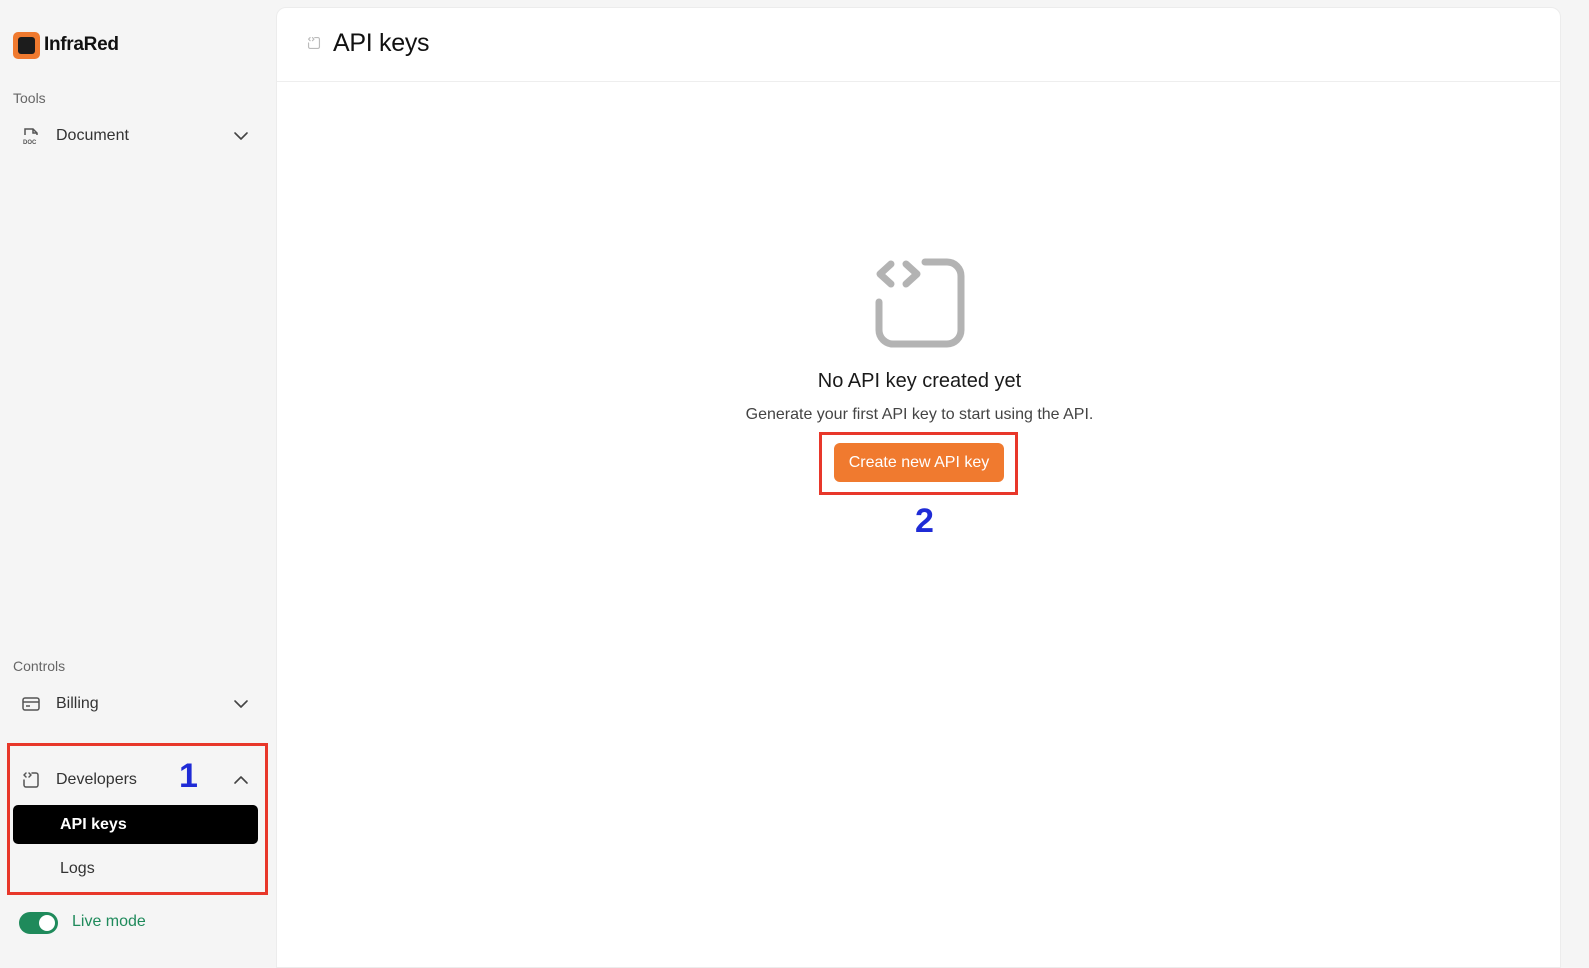  Describe the element at coordinates (919, 381) in the screenshot. I see `empty-state-title: No API key created yet` at that location.